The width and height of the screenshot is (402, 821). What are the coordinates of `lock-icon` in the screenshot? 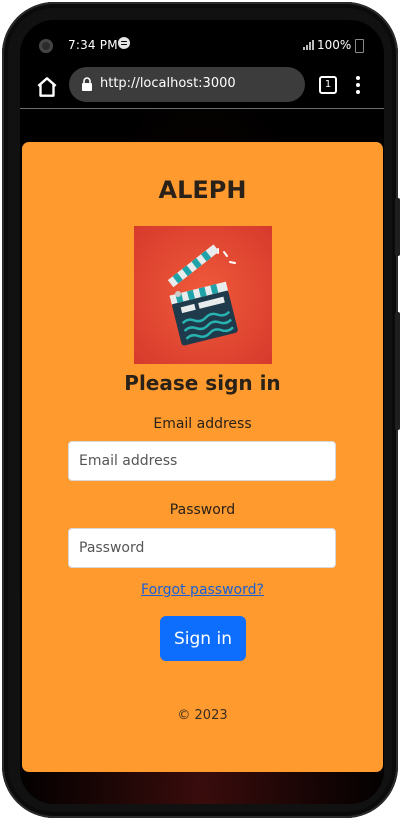 It's located at (87, 84).